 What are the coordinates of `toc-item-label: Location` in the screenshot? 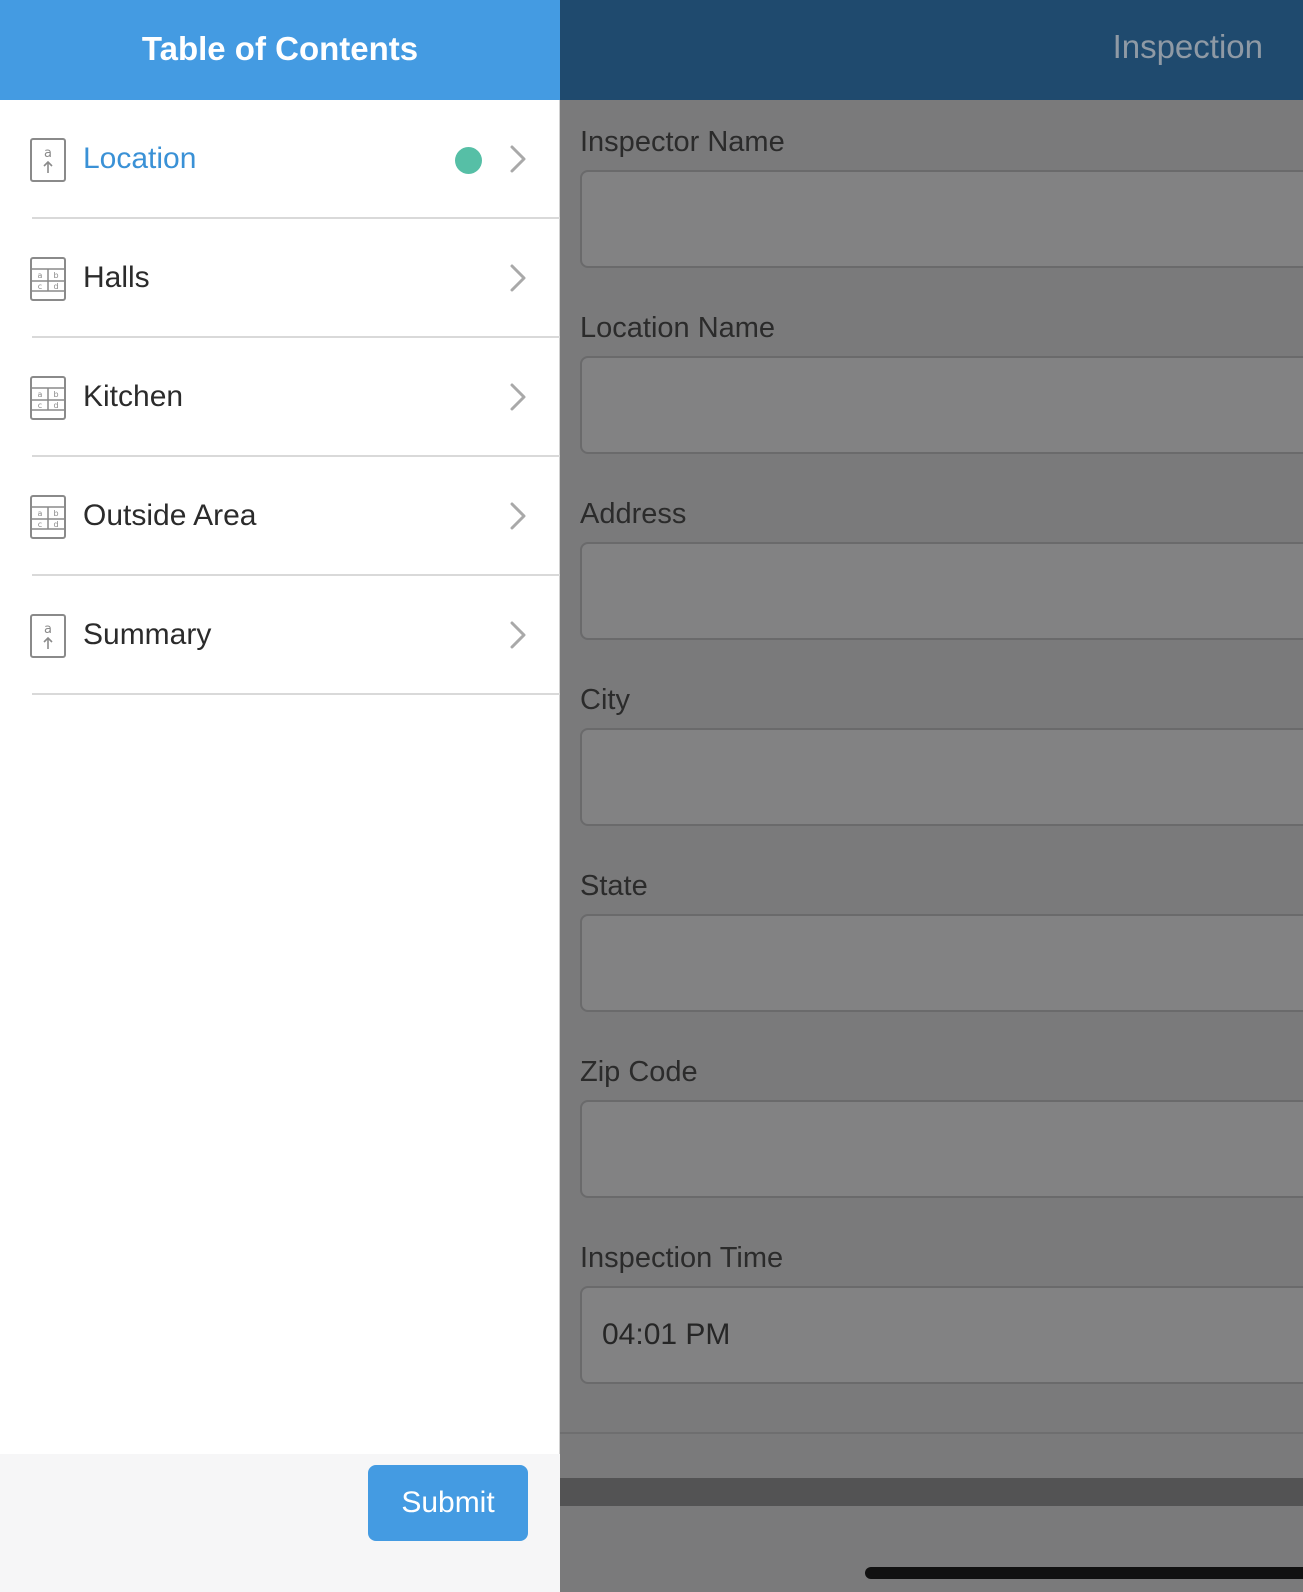 It's located at (140, 158).